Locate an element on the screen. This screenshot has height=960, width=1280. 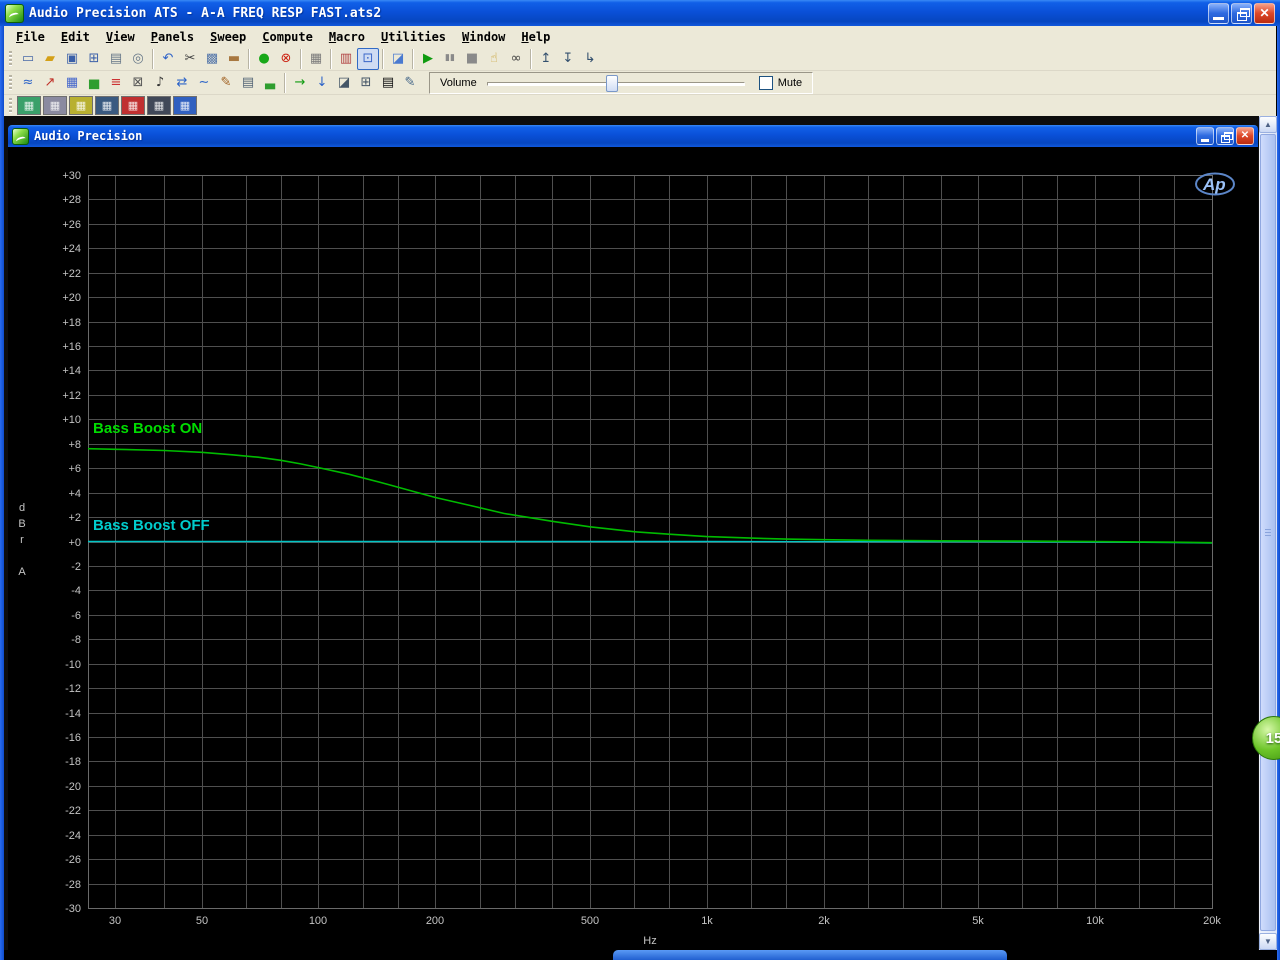
graph-panel-button: ◪ is located at coordinates (344, 83).